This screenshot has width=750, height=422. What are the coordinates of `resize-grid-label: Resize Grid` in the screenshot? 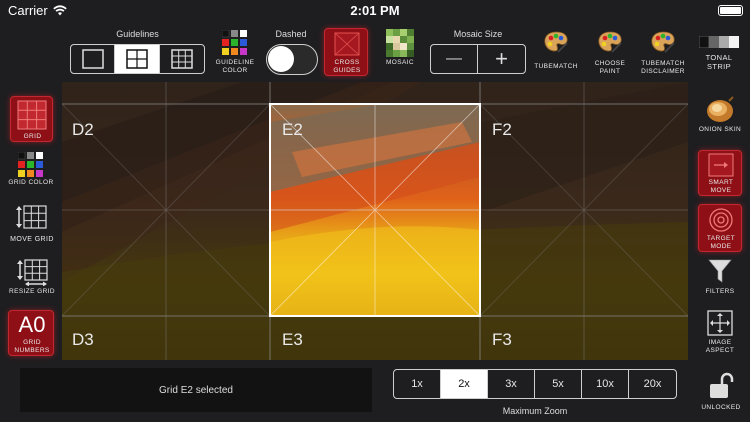 It's located at (32, 291).